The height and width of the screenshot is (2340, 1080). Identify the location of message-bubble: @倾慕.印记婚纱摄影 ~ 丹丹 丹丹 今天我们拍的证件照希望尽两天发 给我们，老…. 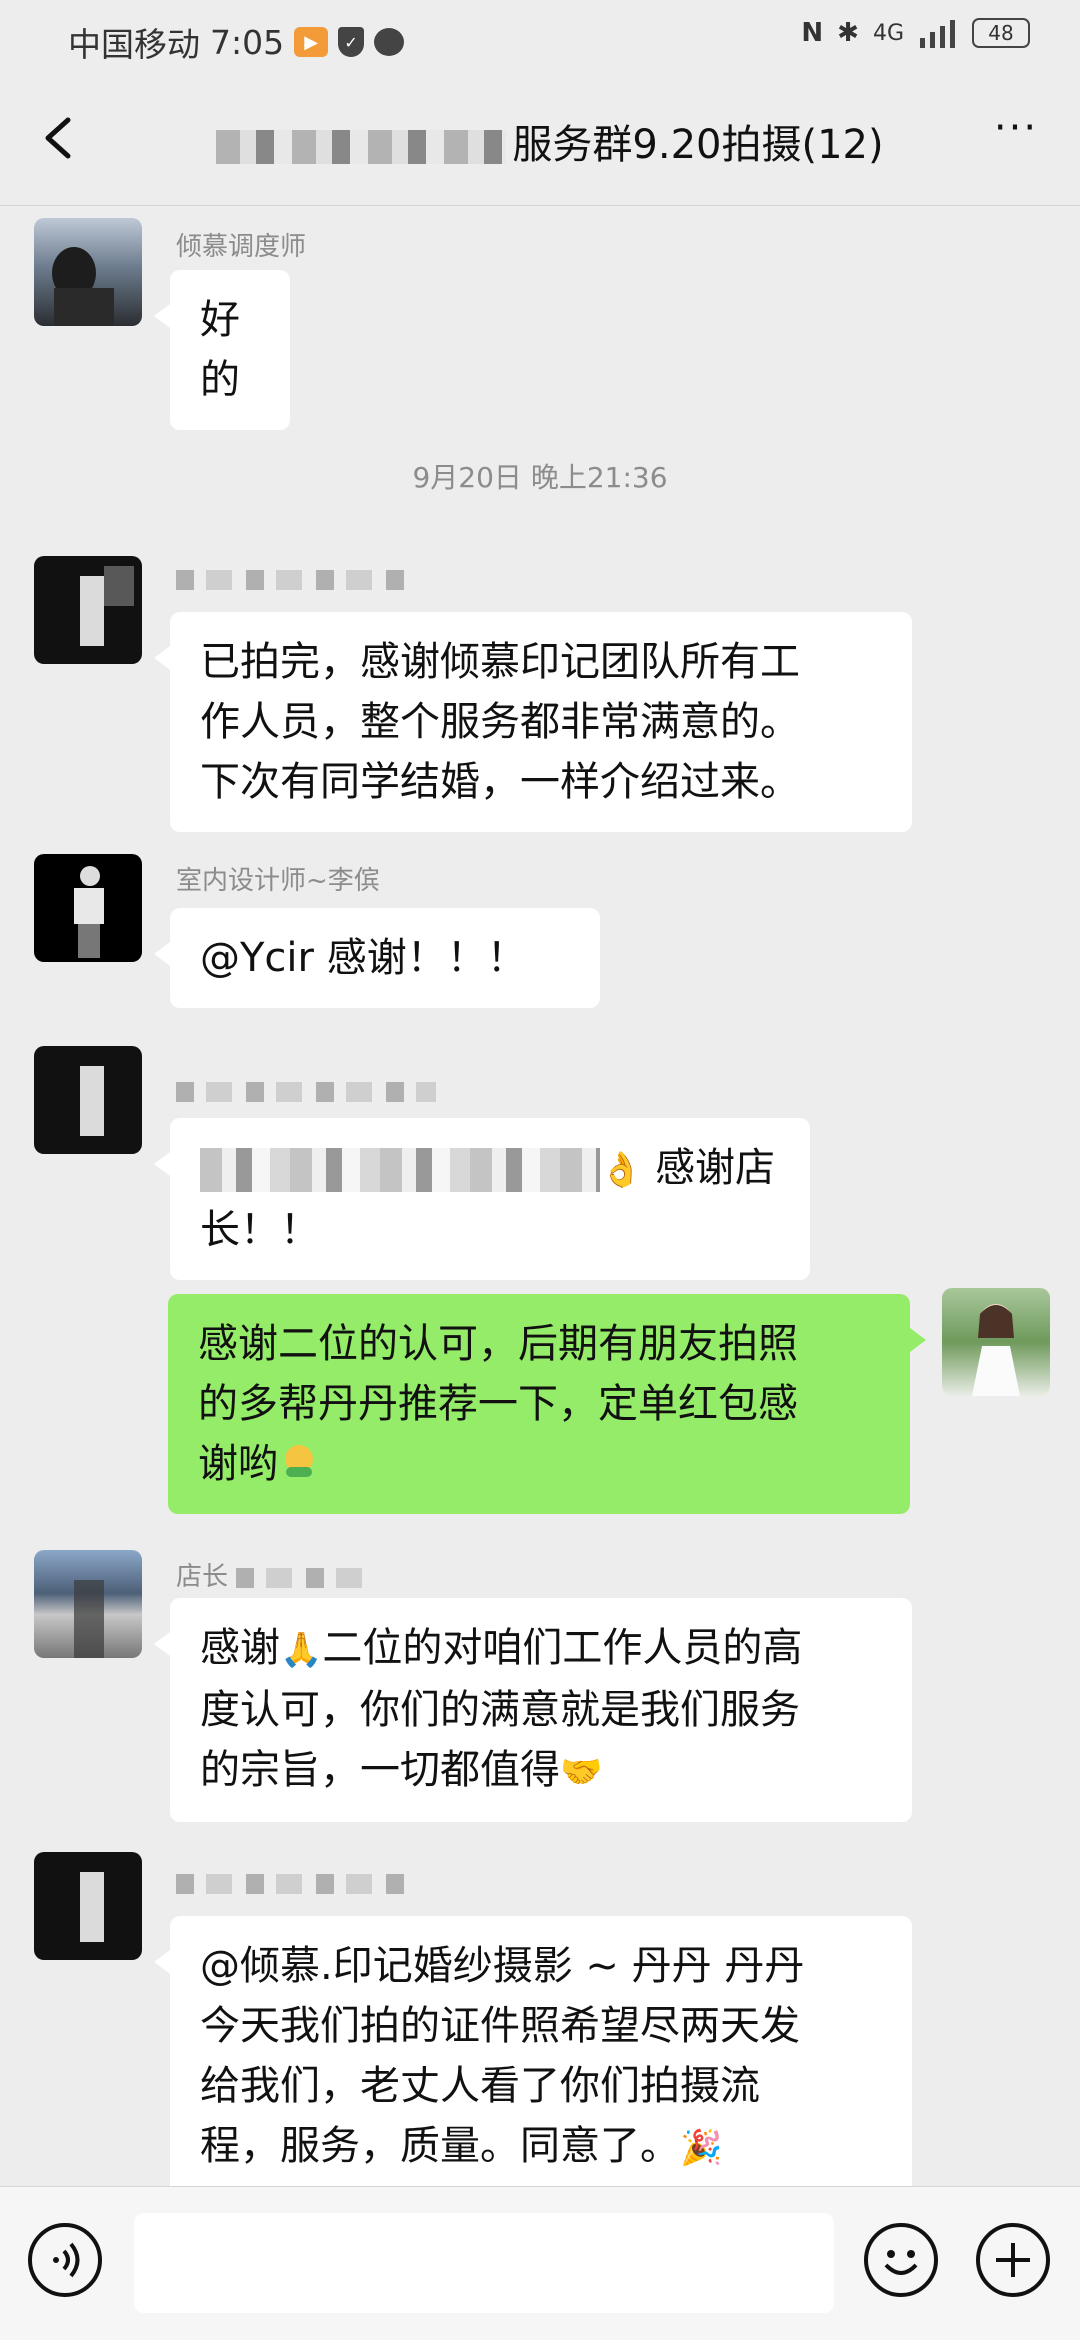
(533, 2057).